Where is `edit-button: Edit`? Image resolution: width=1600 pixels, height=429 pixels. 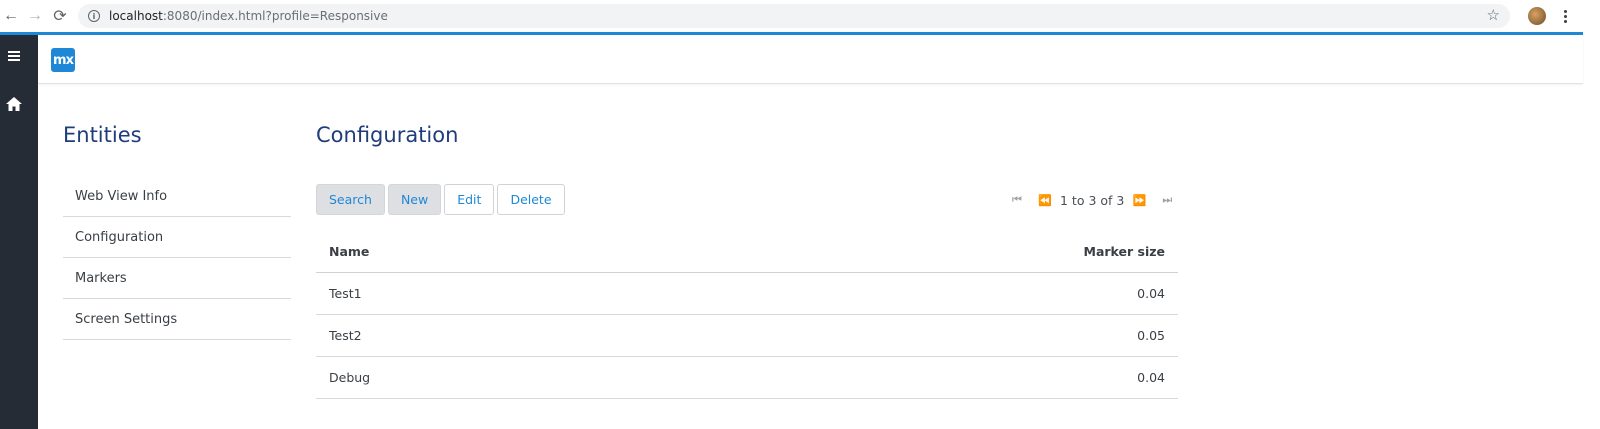
edit-button: Edit is located at coordinates (469, 199).